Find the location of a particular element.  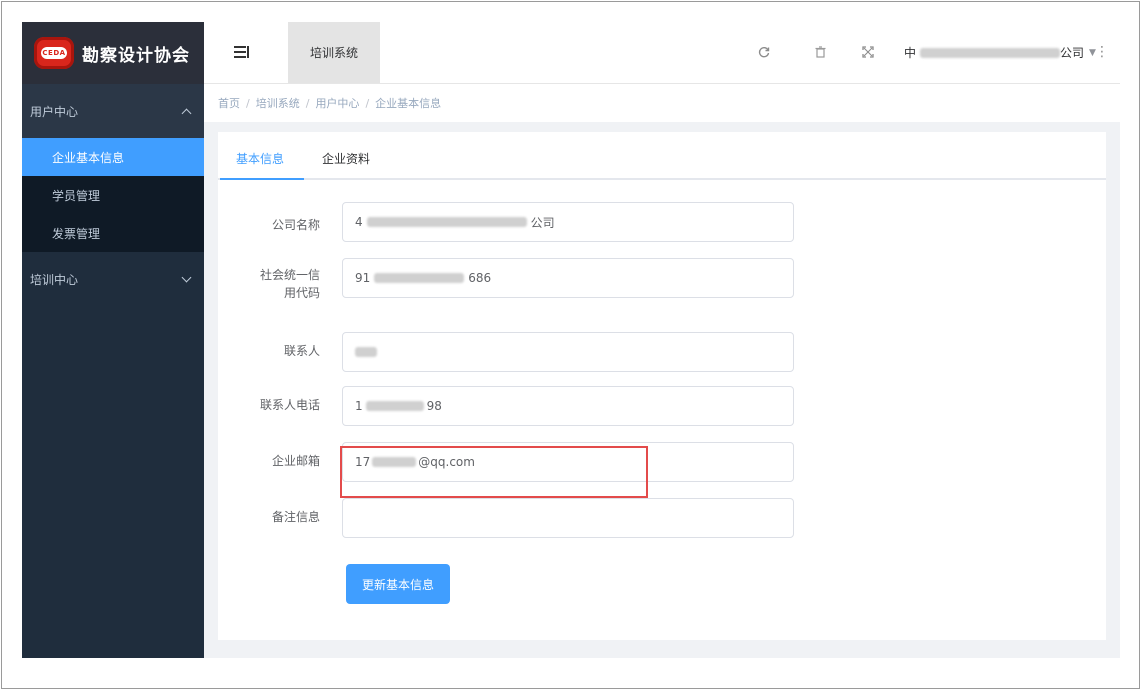

contact-phone-label: 联系人电话 is located at coordinates (289, 405).